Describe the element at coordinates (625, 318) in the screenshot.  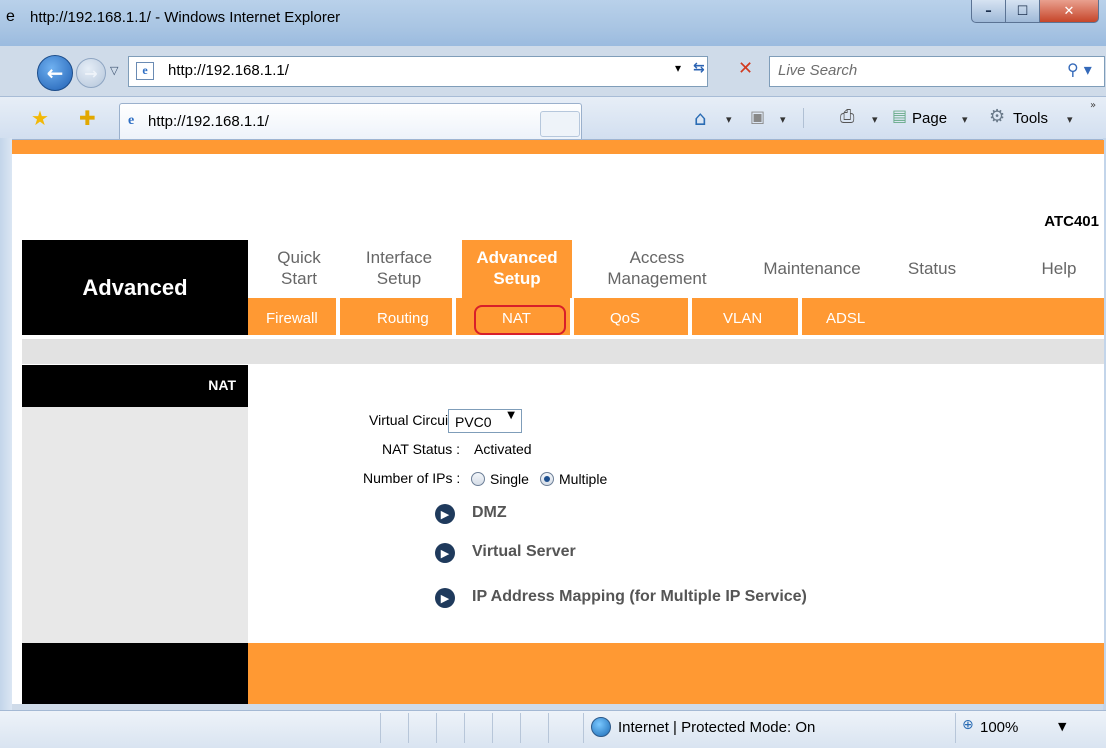
I see `subnav-qos: QoS` at that location.